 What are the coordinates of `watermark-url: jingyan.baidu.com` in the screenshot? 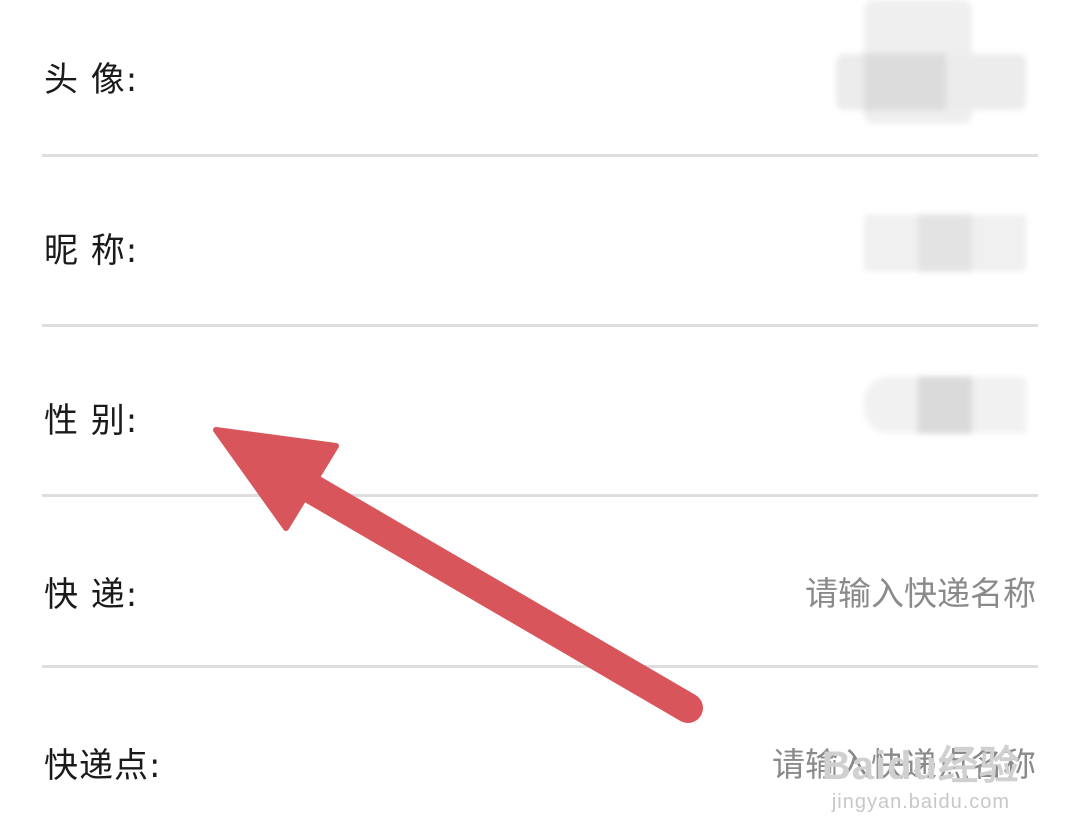 It's located at (921, 802).